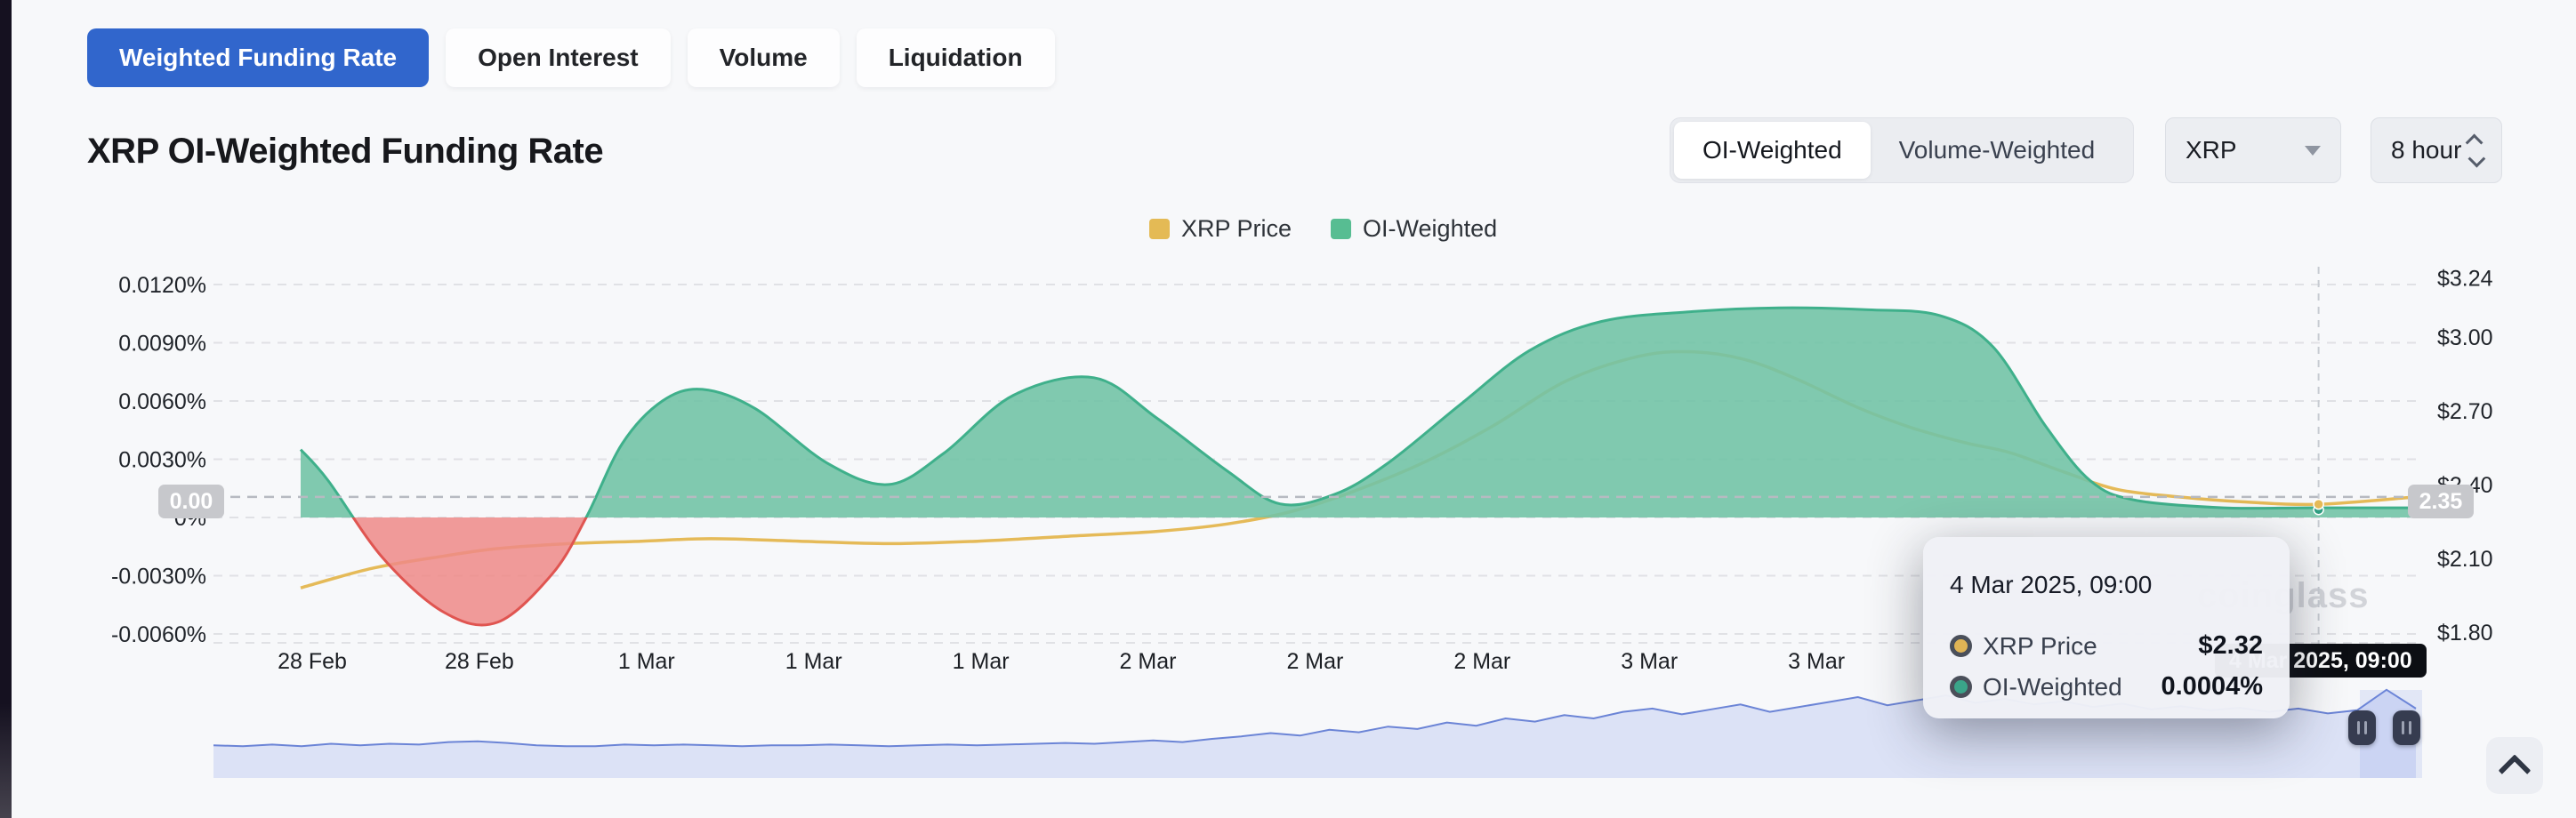 The width and height of the screenshot is (2576, 818). What do you see at coordinates (2106, 667) in the screenshot?
I see `tooltip-rows: XRP Price $2.32 OI-Weighted 0.0004%` at bounding box center [2106, 667].